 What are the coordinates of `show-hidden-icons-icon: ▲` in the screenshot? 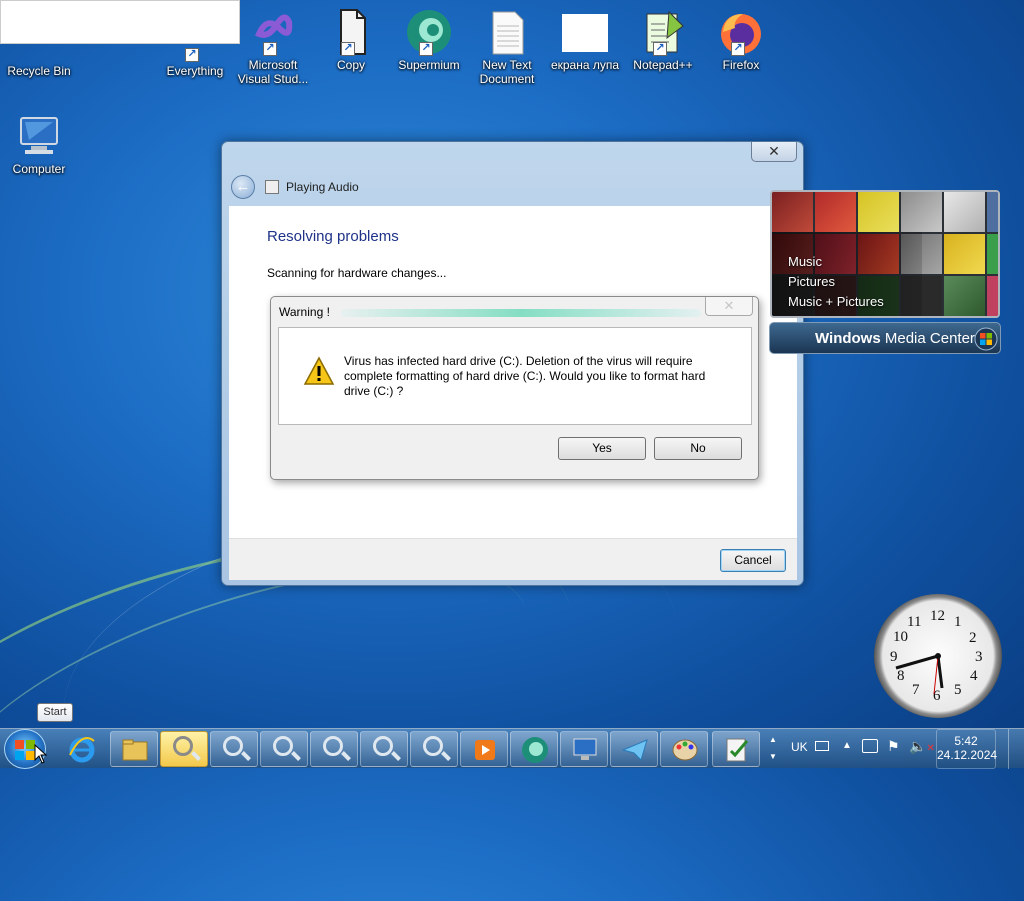 It's located at (847, 745).